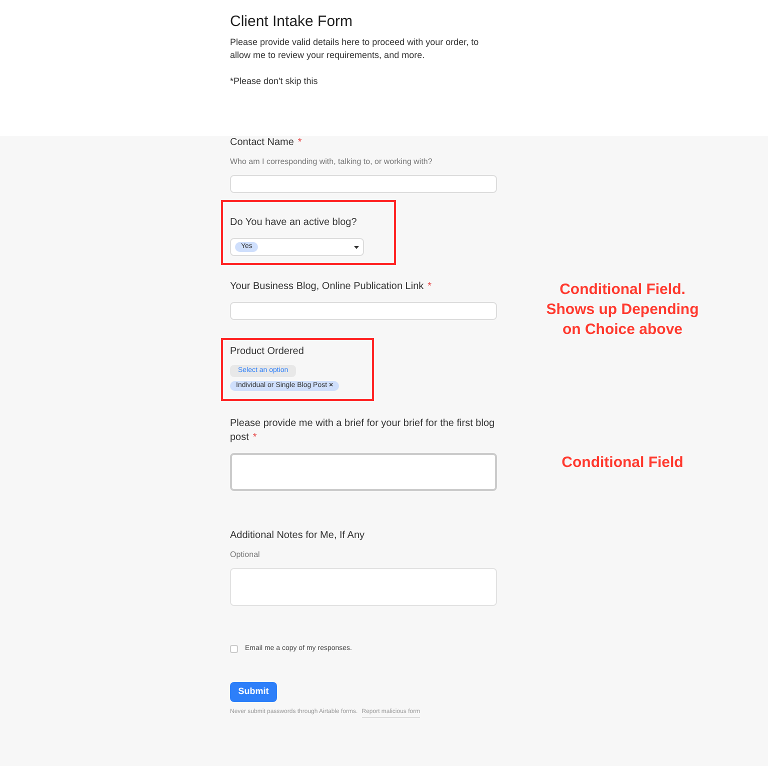 Image resolution: width=768 pixels, height=766 pixels. Describe the element at coordinates (363, 431) in the screenshot. I see `field-label: Please provide me with a brief for your brief for the first blog post *` at that location.